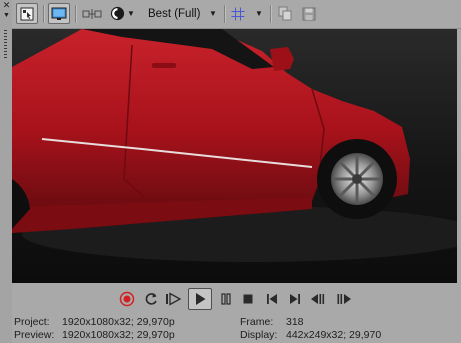  I want to click on preview-settings-icon, so click(27, 13).